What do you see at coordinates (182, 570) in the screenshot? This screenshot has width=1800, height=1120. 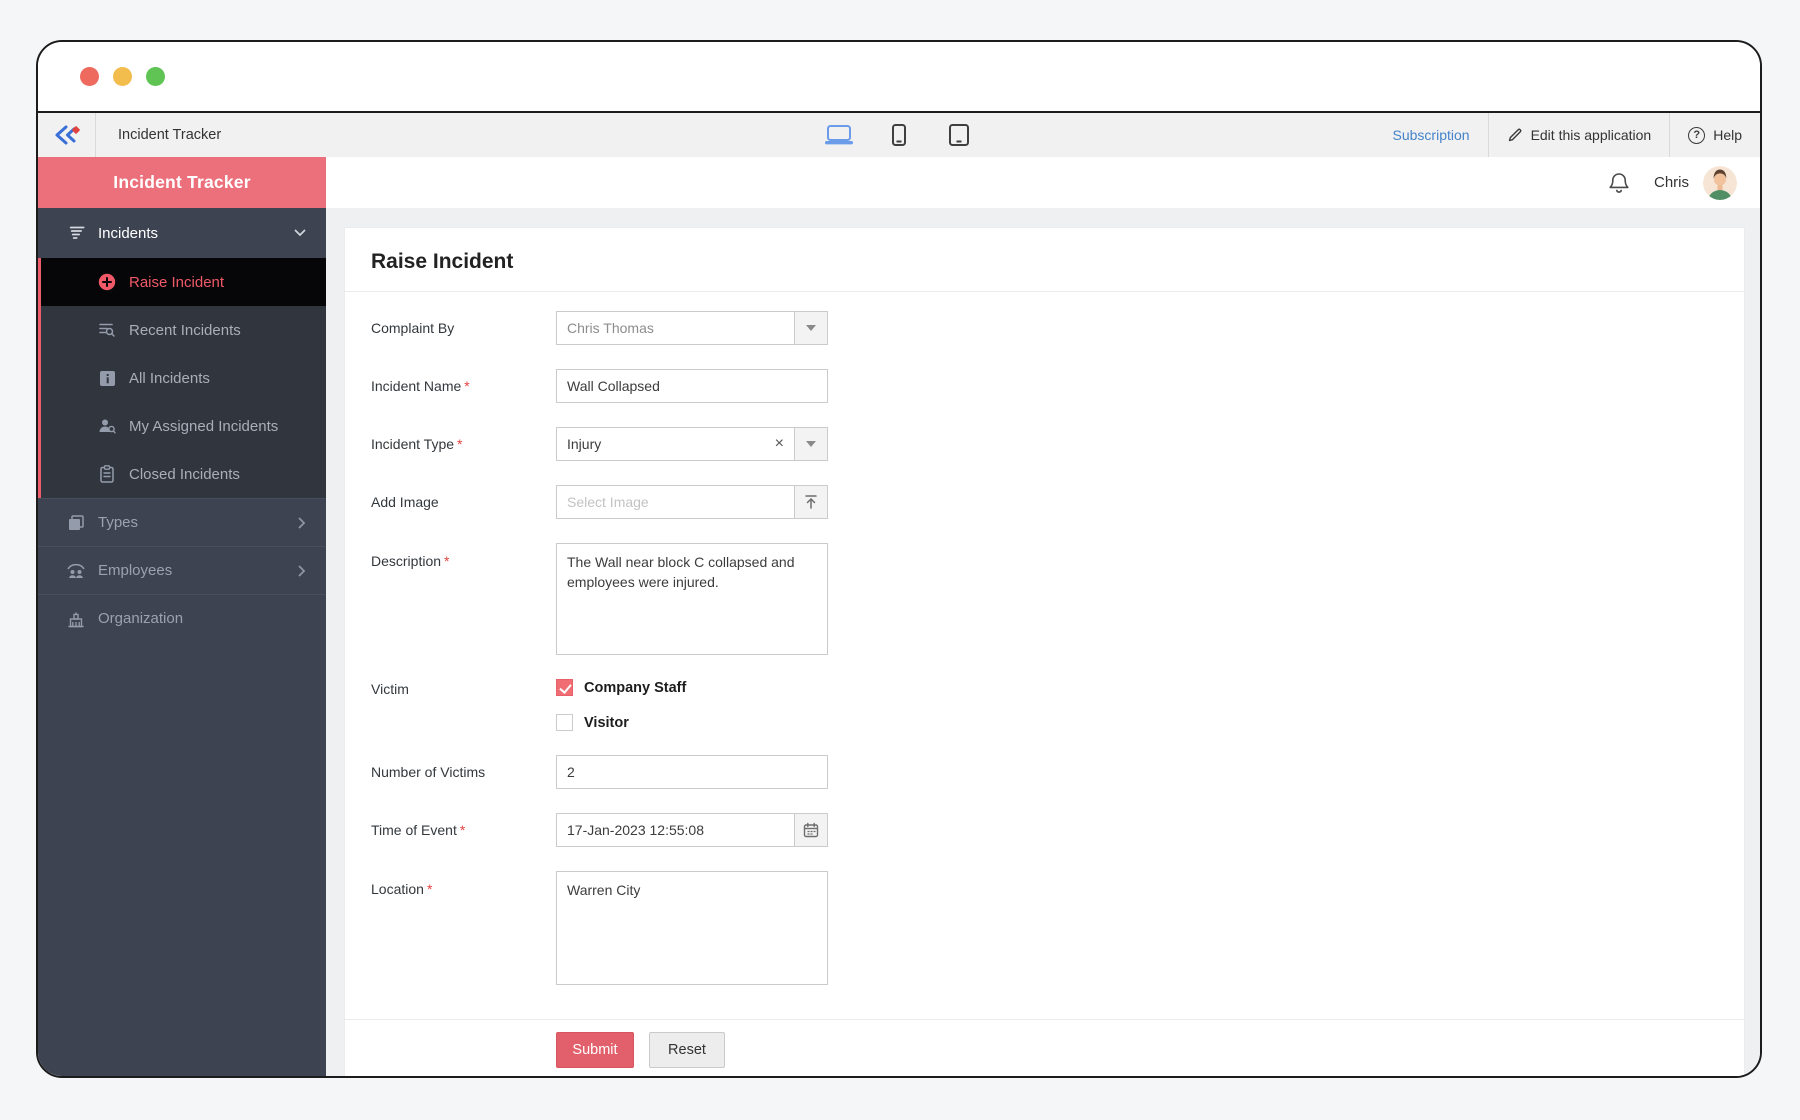 I see `sidebar-item-employees: Employees` at bounding box center [182, 570].